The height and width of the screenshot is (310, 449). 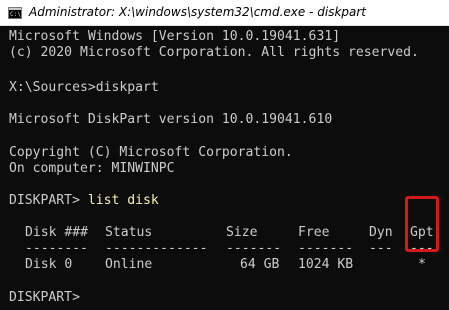 What do you see at coordinates (260, 264) in the screenshot?
I see `size-cell: 64 GB` at bounding box center [260, 264].